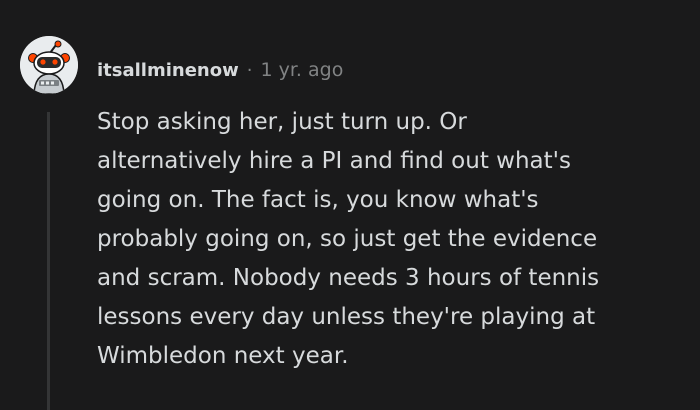 The height and width of the screenshot is (410, 700). I want to click on comment-line: Stop asking her, just turn up. Or, so click(282, 122).